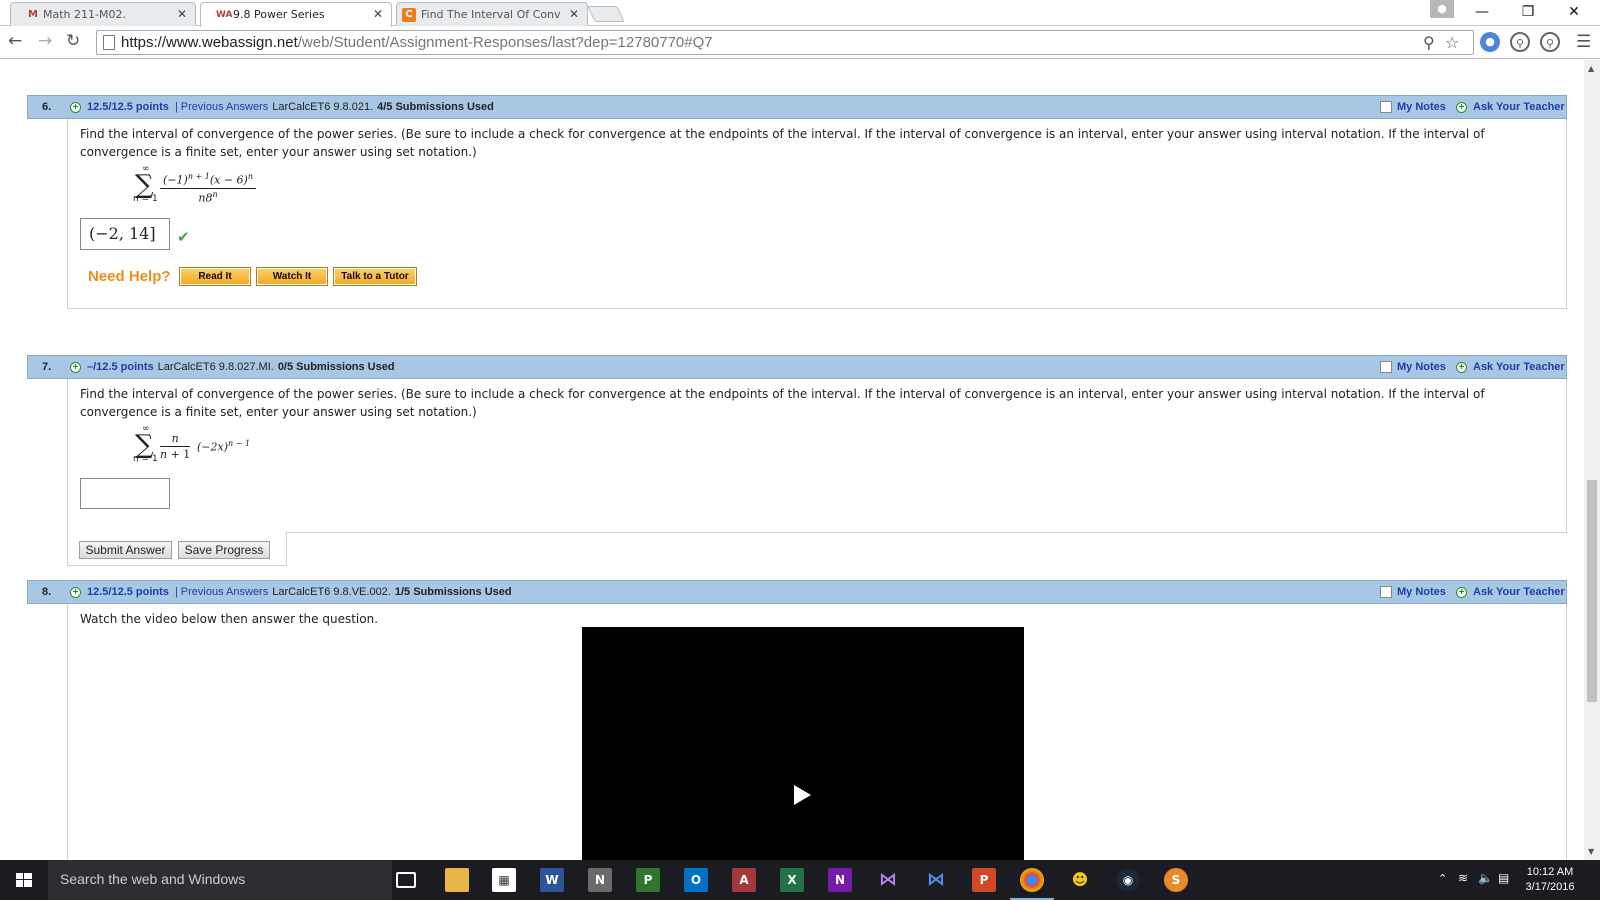 The width and height of the screenshot is (1600, 900). I want to click on scroll-thumb, so click(1592, 591).